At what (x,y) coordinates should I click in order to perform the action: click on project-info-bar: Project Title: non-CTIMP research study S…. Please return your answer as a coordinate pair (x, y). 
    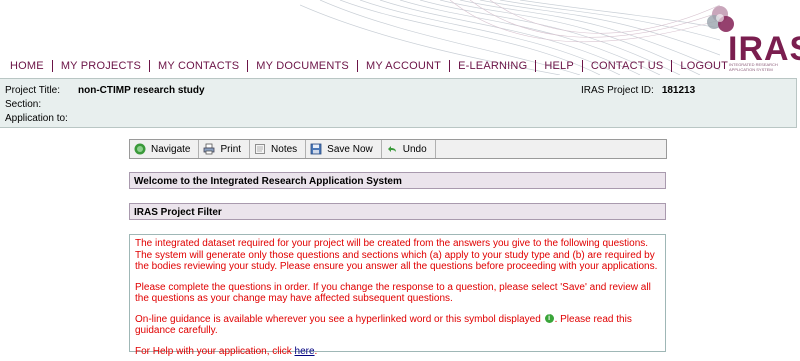
    Looking at the image, I should click on (398, 103).